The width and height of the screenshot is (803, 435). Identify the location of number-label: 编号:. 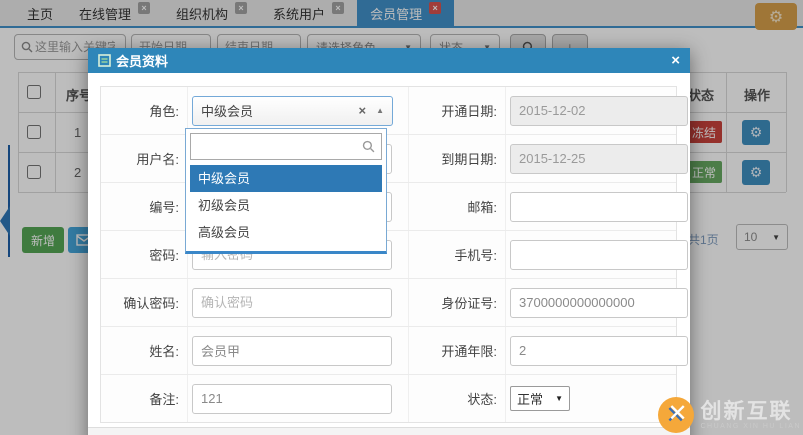
(164, 207).